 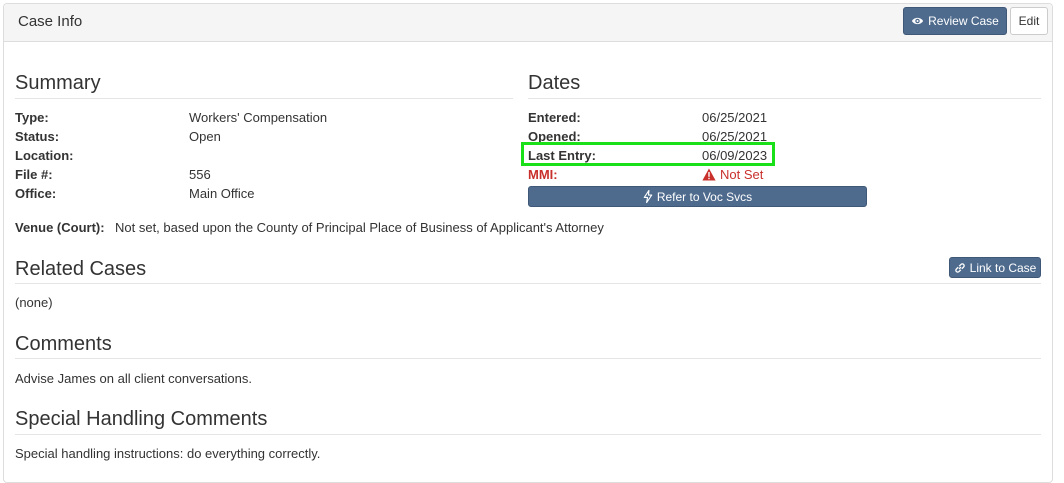 What do you see at coordinates (50, 21) in the screenshot?
I see `panel-title: Case Info` at bounding box center [50, 21].